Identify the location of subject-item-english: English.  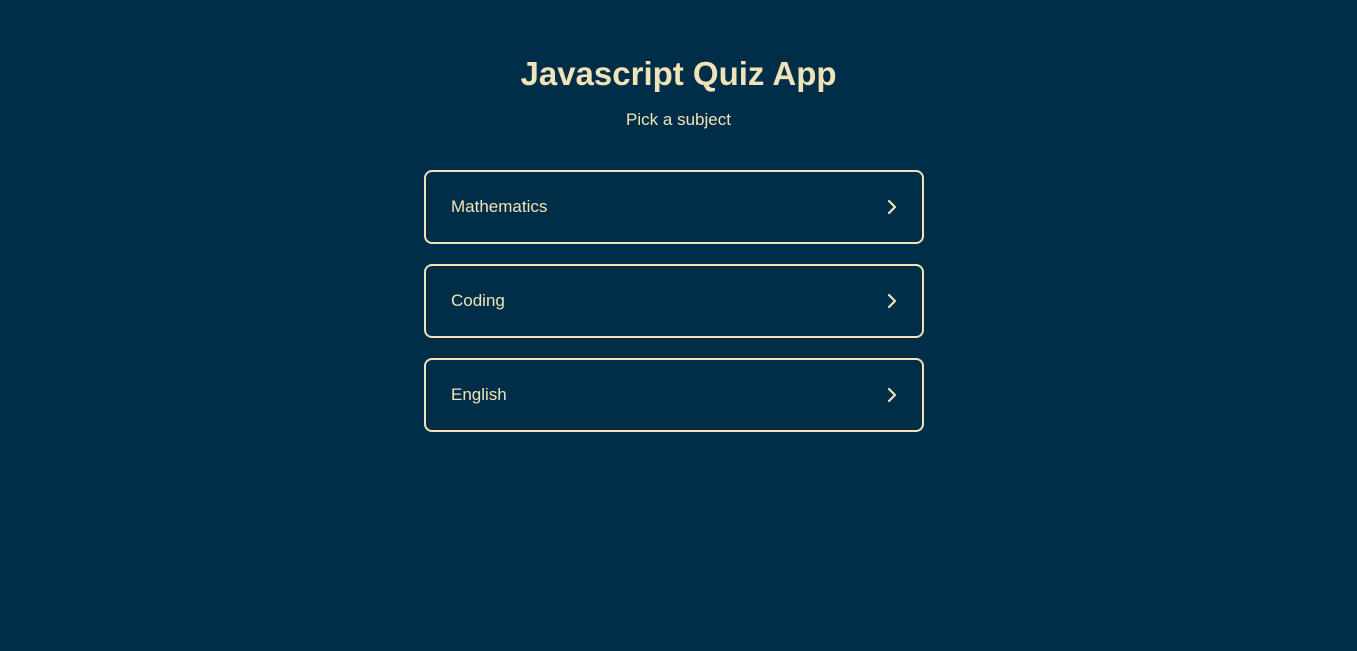
(674, 395).